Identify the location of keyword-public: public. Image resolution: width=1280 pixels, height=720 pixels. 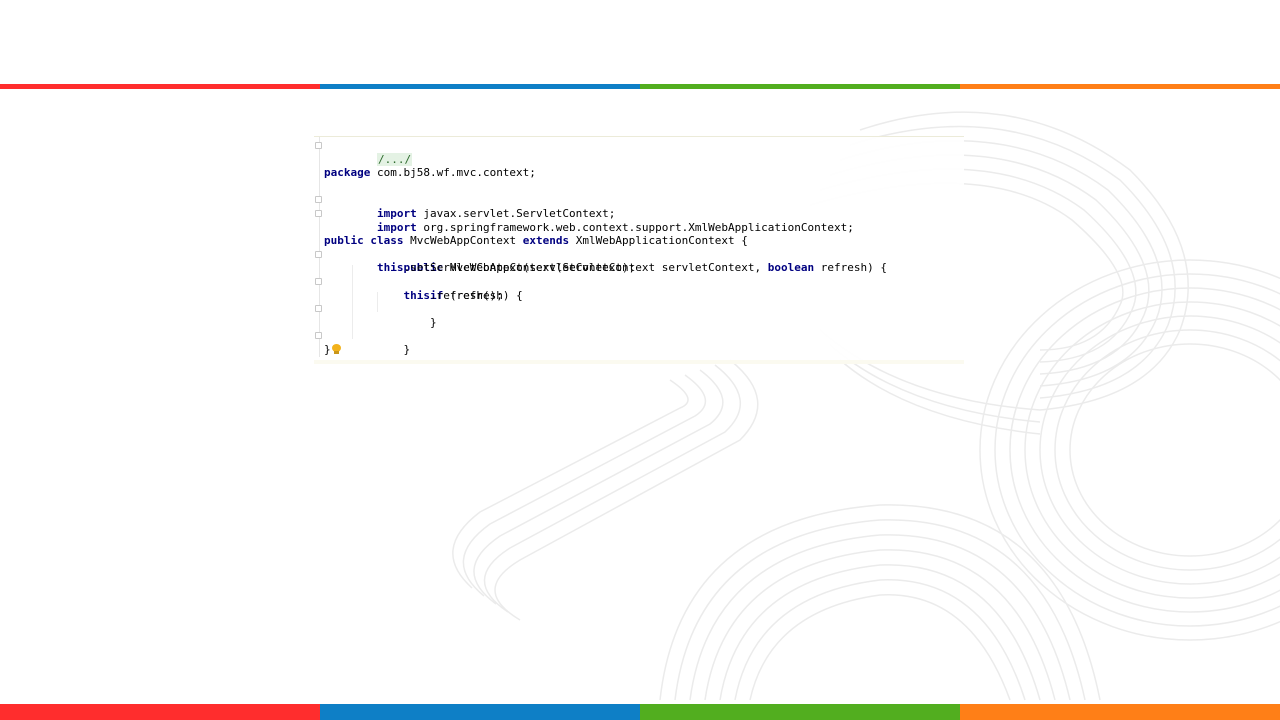
(344, 241).